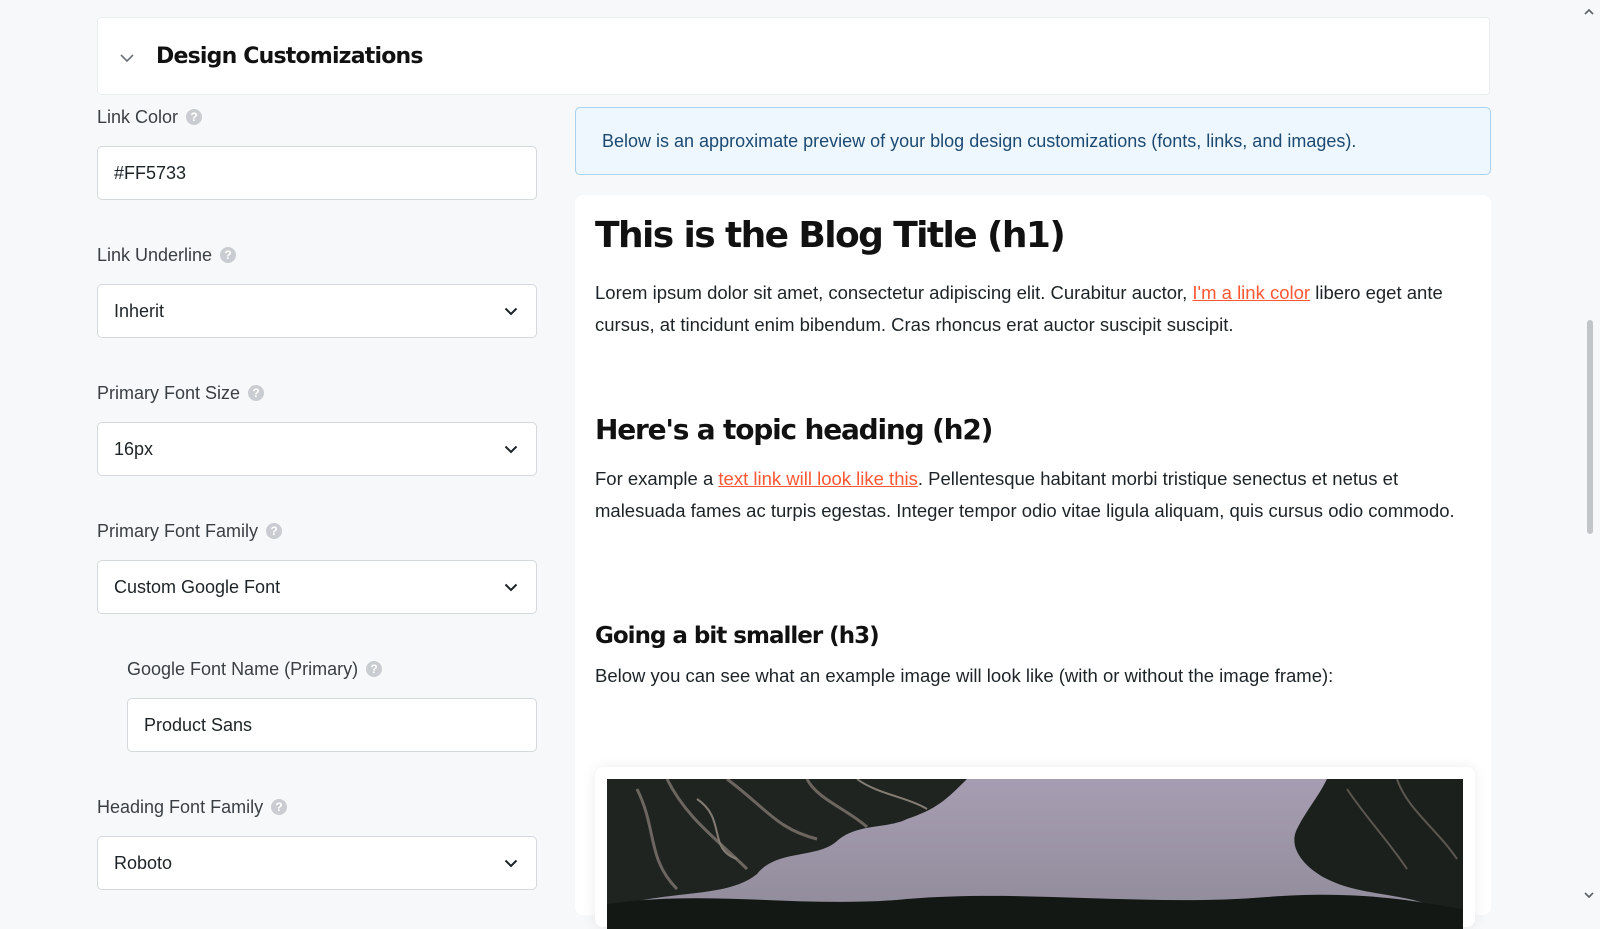 The image size is (1600, 929). What do you see at coordinates (317, 449) in the screenshot?
I see `primary-font-size-select: 16px` at bounding box center [317, 449].